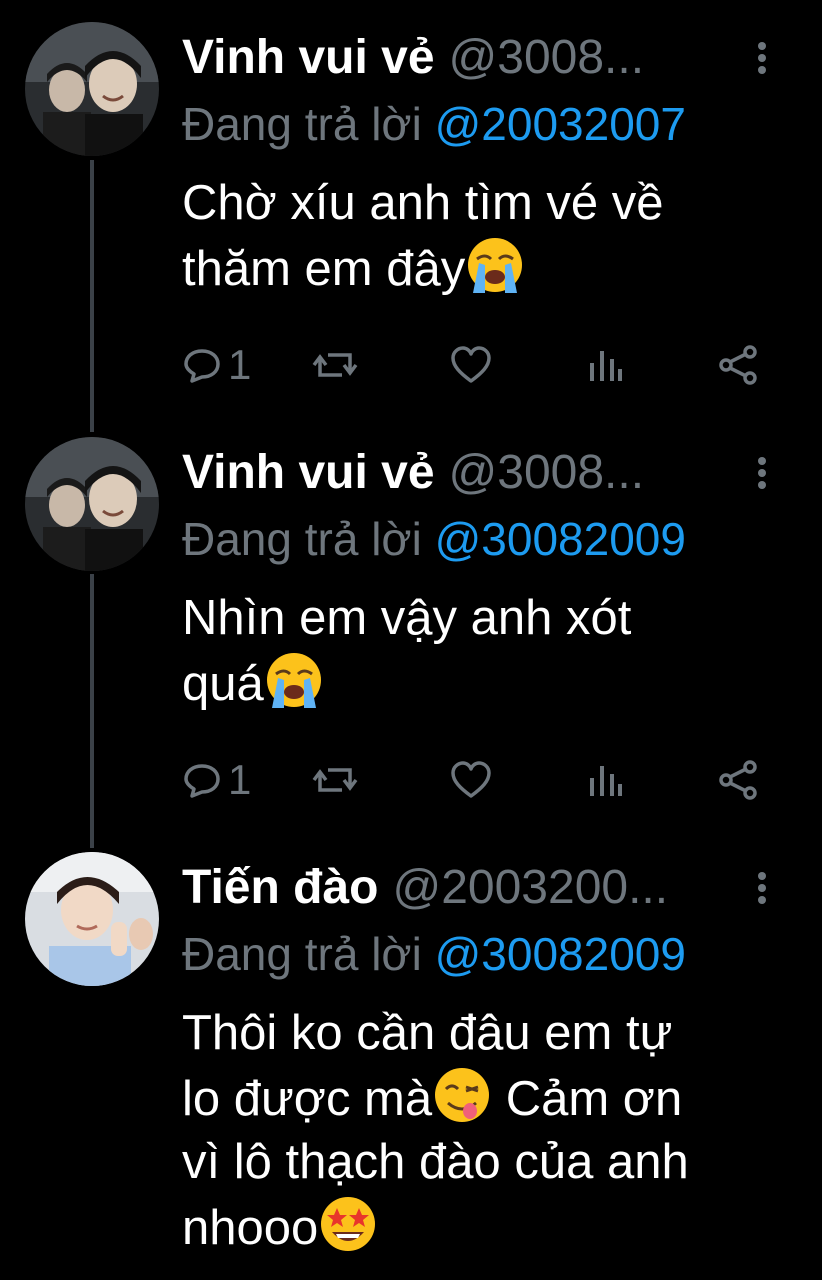  I want to click on replying-to-handle: @20032007, so click(560, 124).